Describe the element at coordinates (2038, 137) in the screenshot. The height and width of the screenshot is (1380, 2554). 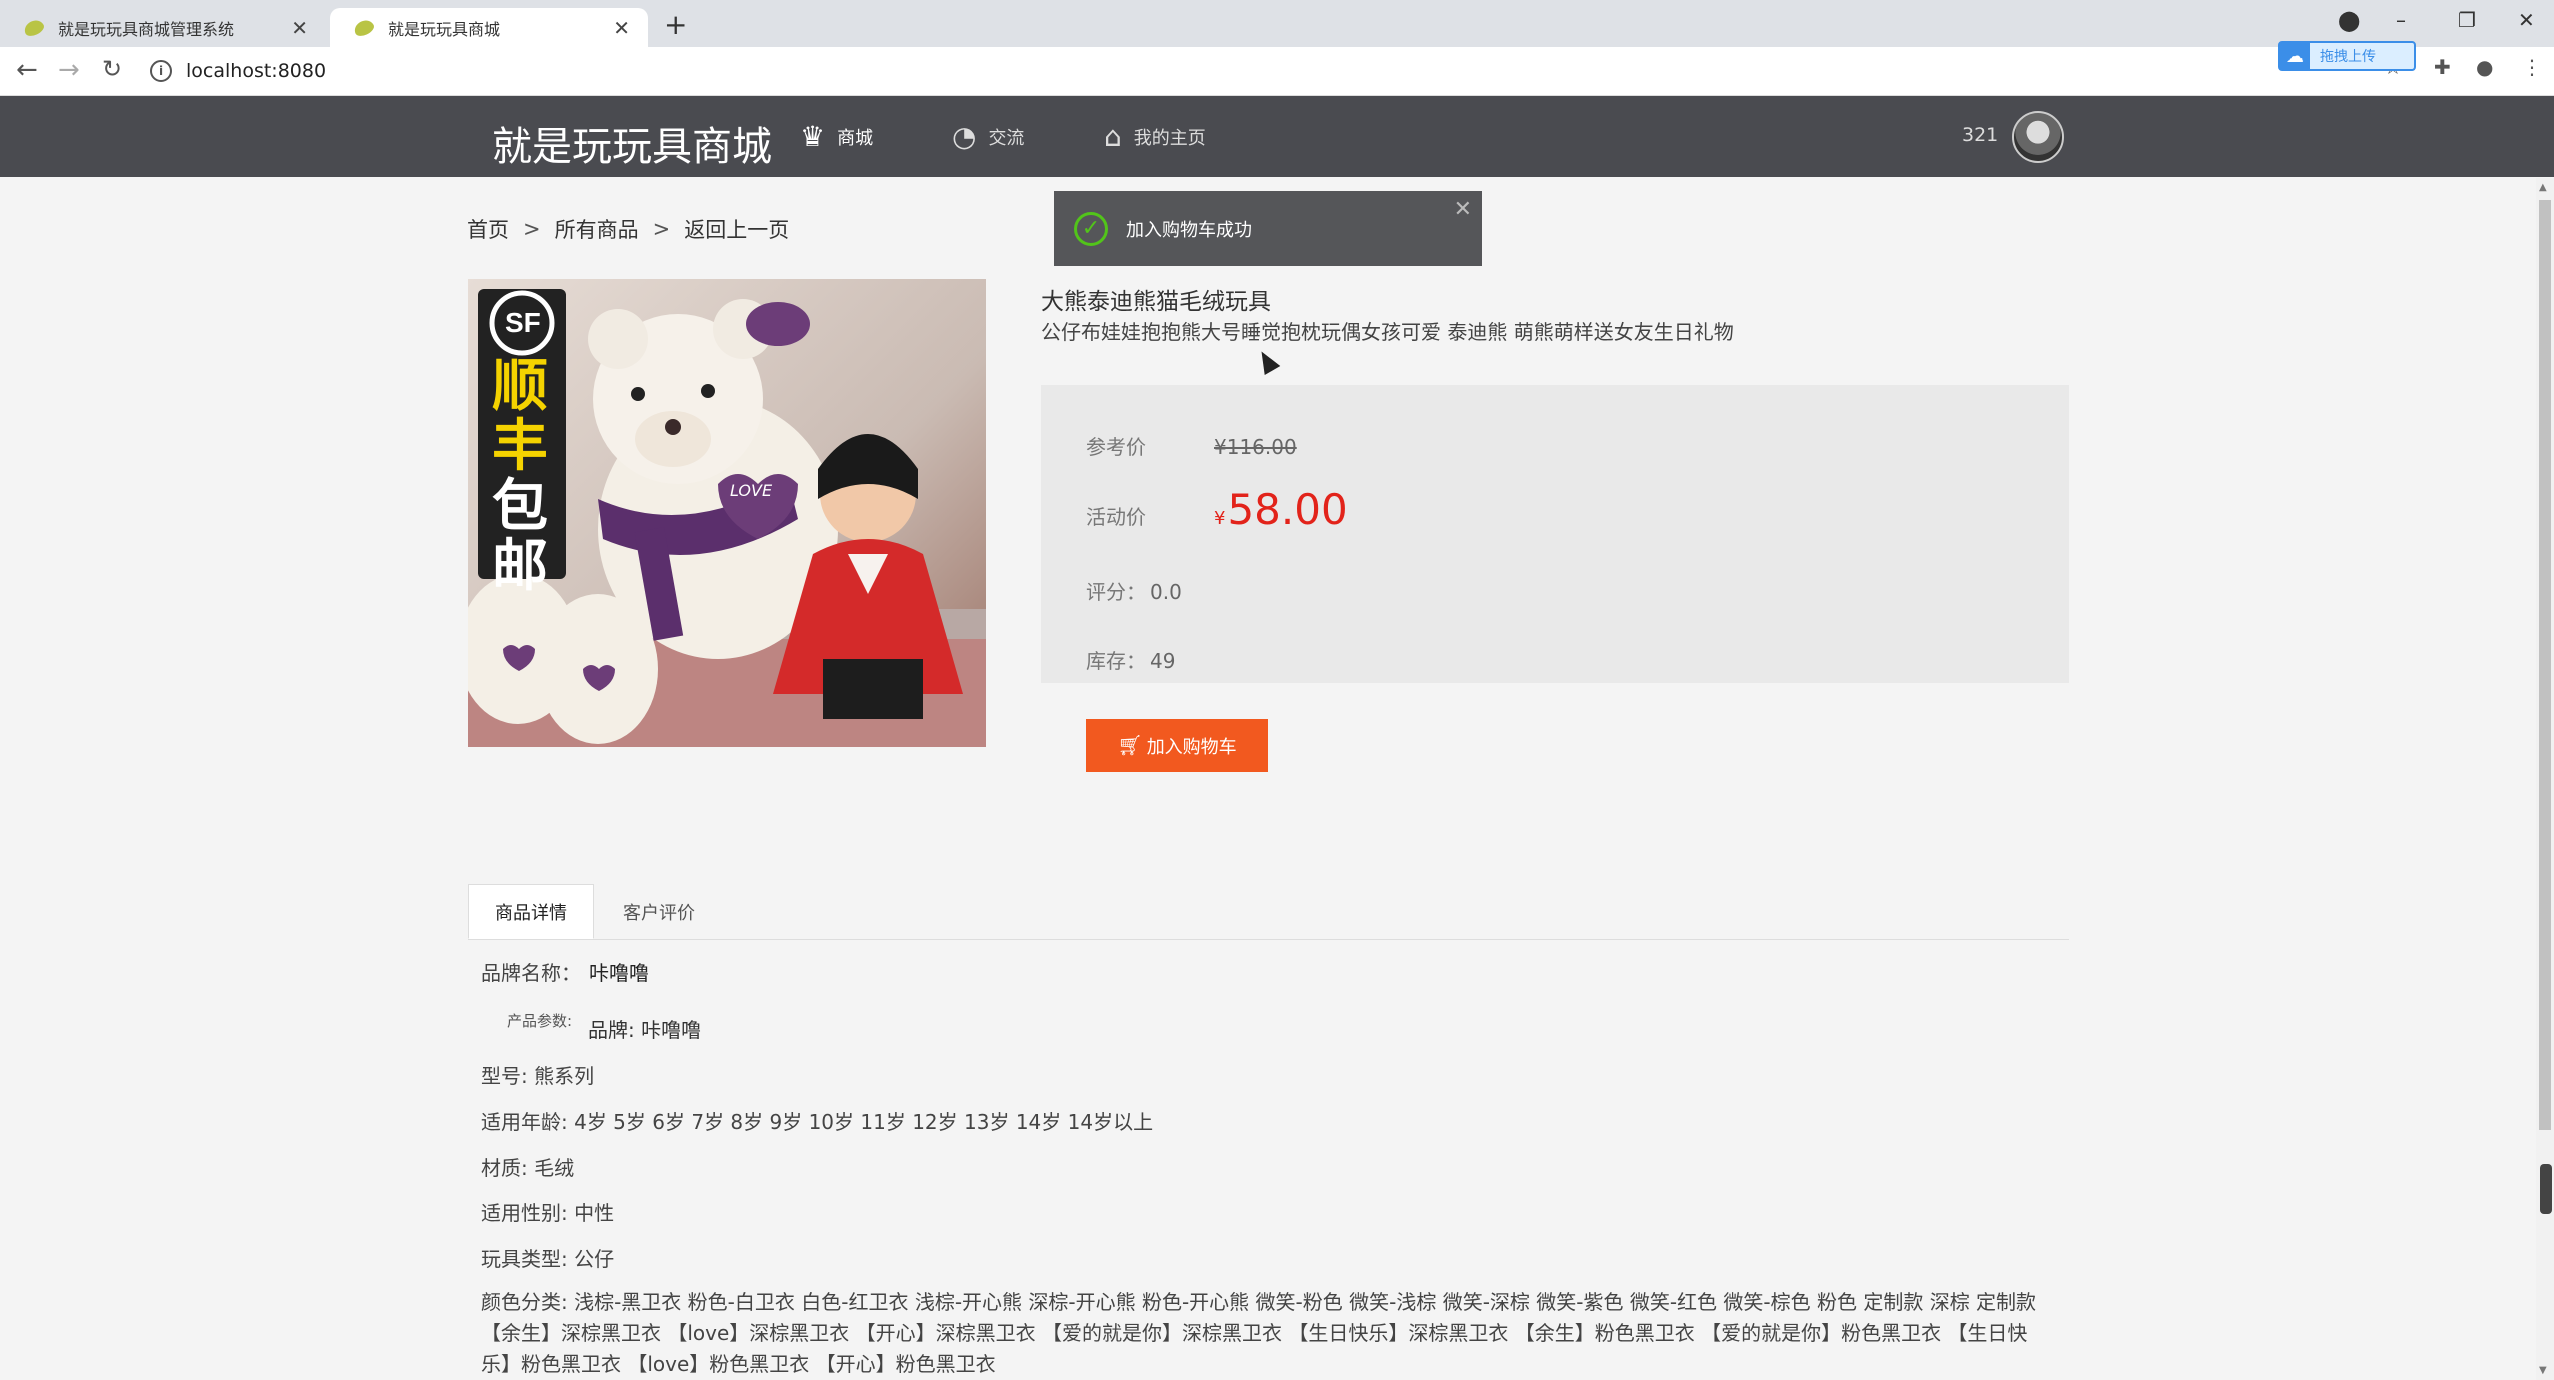
I see `avatar` at that location.